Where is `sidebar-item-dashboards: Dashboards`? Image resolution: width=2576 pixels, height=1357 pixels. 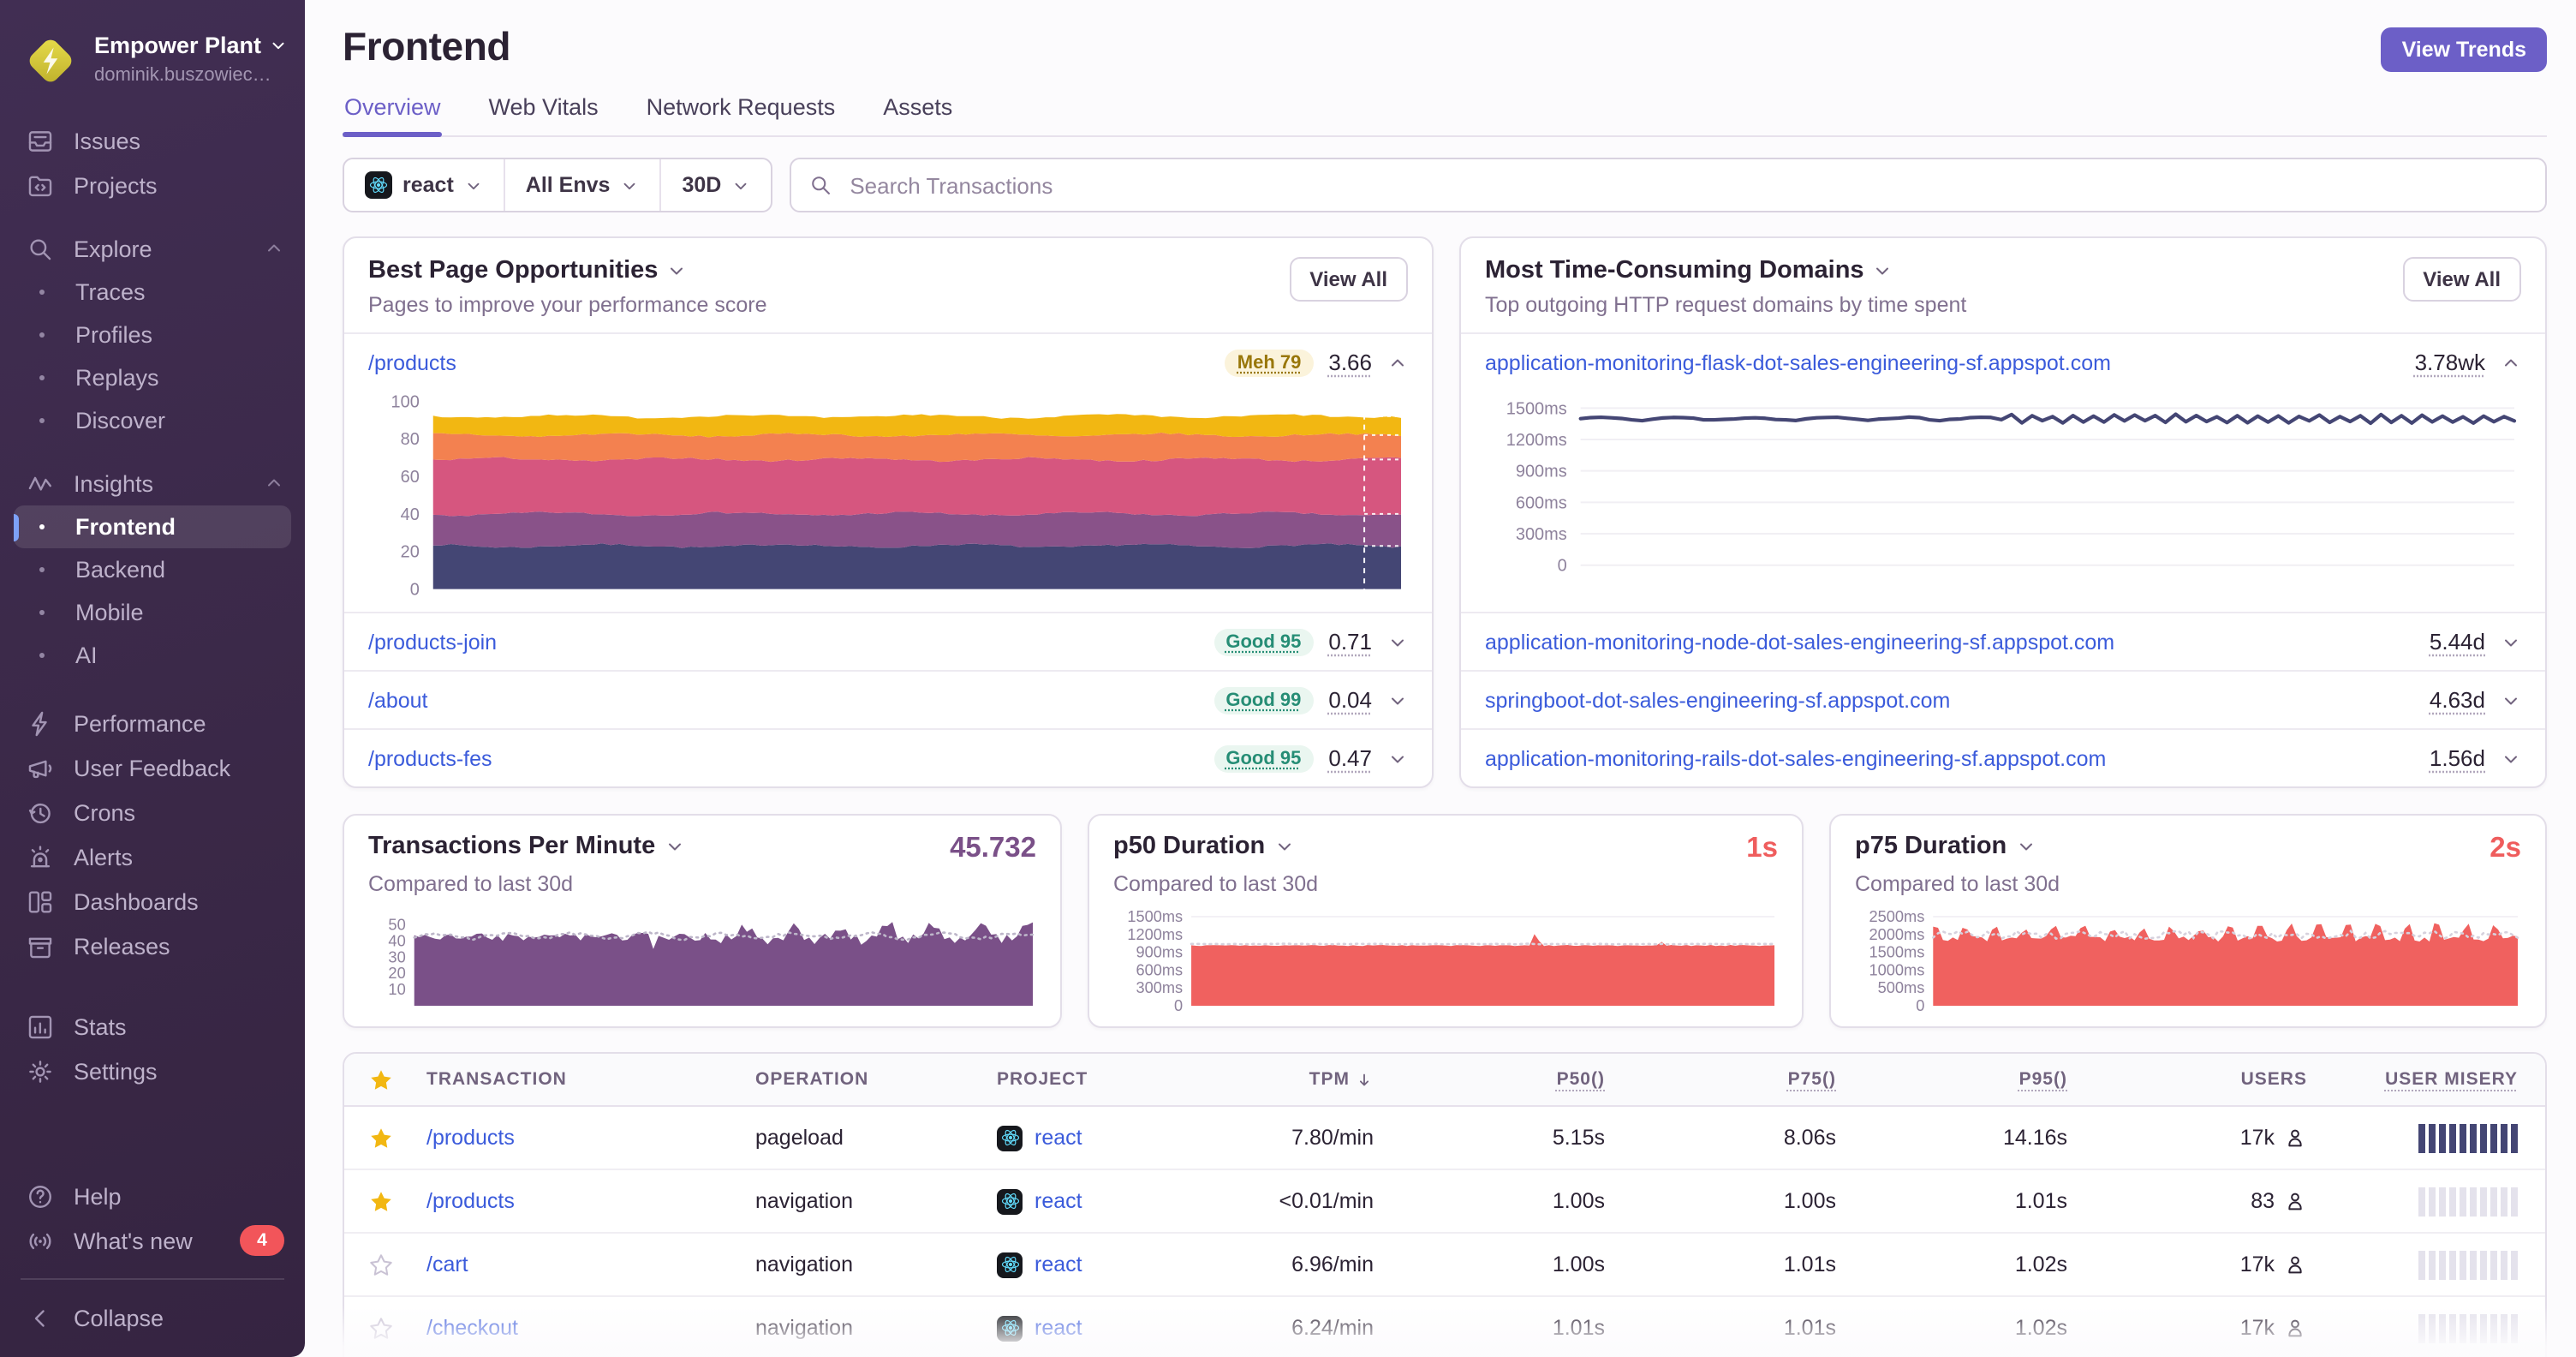 sidebar-item-dashboards: Dashboards is located at coordinates (152, 901).